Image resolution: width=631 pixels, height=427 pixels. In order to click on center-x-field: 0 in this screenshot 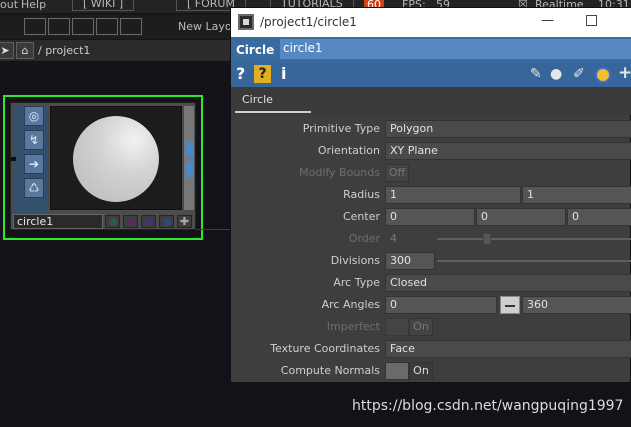, I will do `click(430, 217)`.